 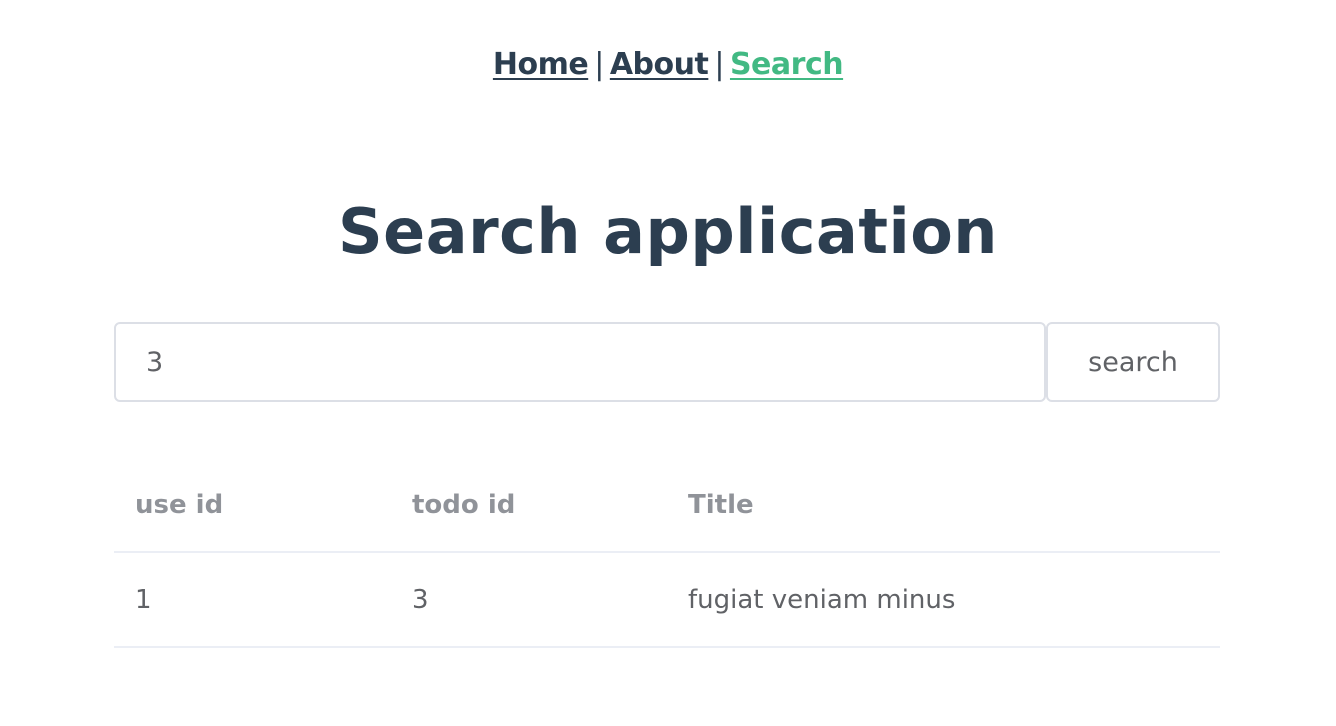 I want to click on nav-link-home: Home, so click(x=541, y=64).